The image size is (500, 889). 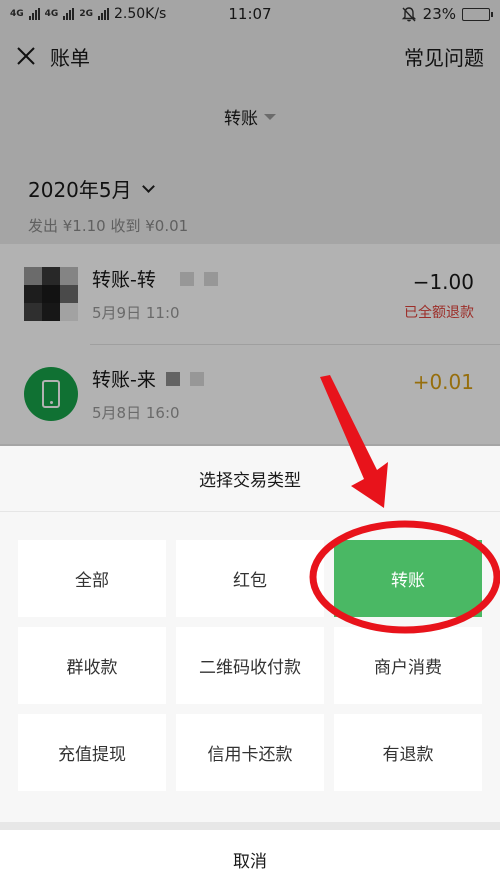 I want to click on type-option: 二维码收付款, so click(x=250, y=665).